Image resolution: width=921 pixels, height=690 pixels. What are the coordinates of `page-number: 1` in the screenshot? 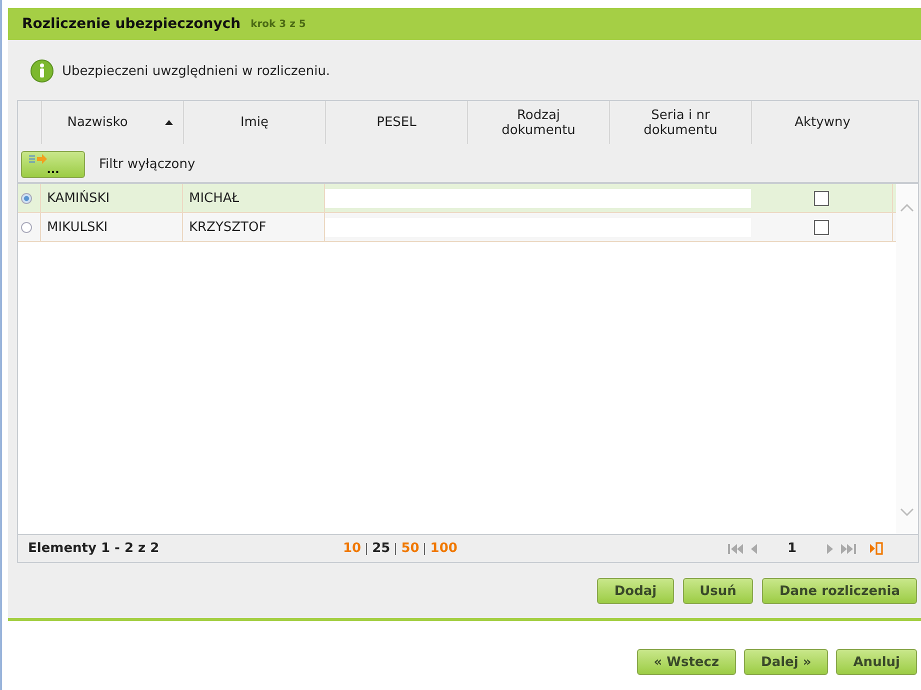 It's located at (792, 548).